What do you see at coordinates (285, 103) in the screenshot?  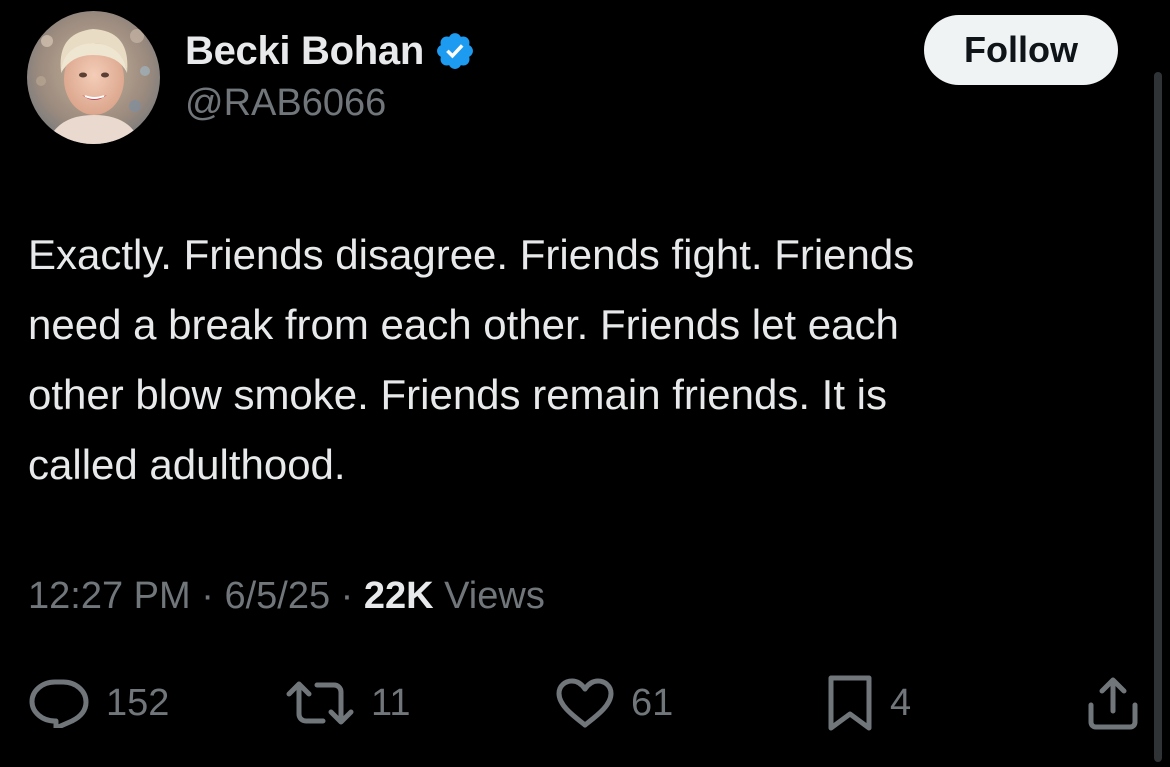 I see `author-handle: @RAB6066` at bounding box center [285, 103].